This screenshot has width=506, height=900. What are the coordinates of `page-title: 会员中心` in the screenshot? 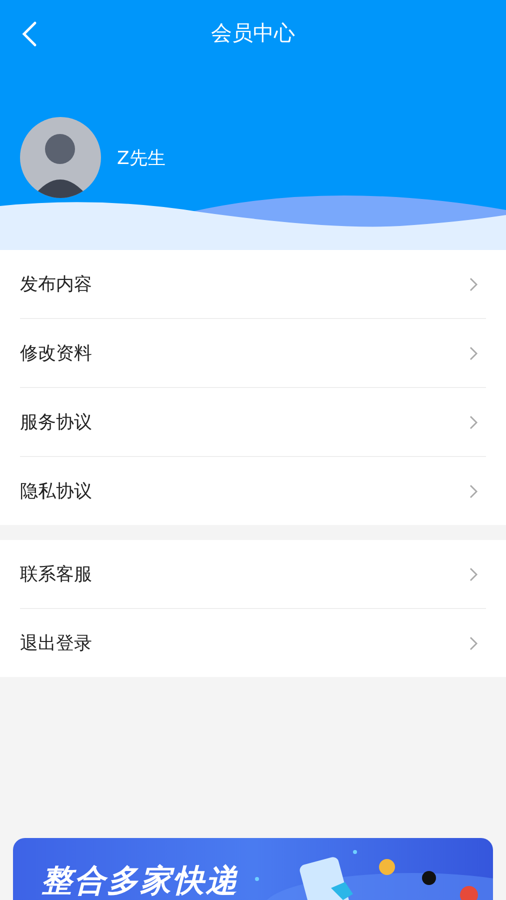 It's located at (253, 33).